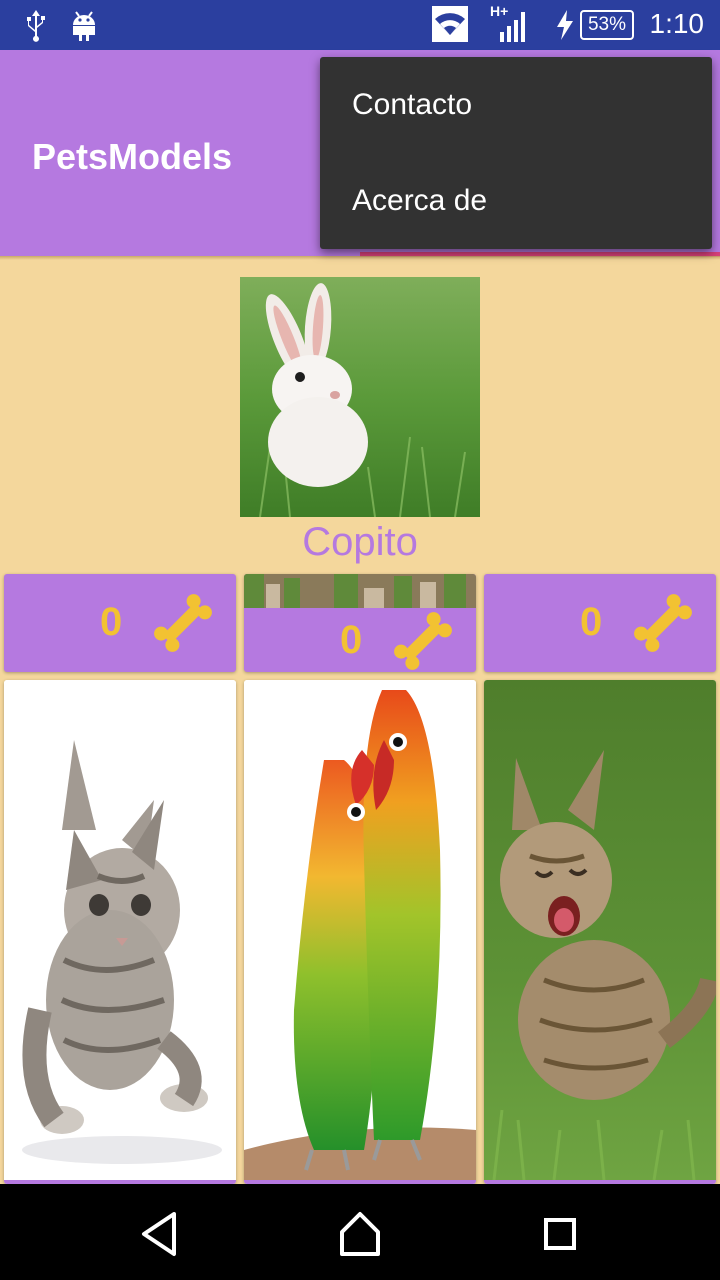 The image size is (720, 1280). I want to click on featured-pet-name: Copito, so click(360, 542).